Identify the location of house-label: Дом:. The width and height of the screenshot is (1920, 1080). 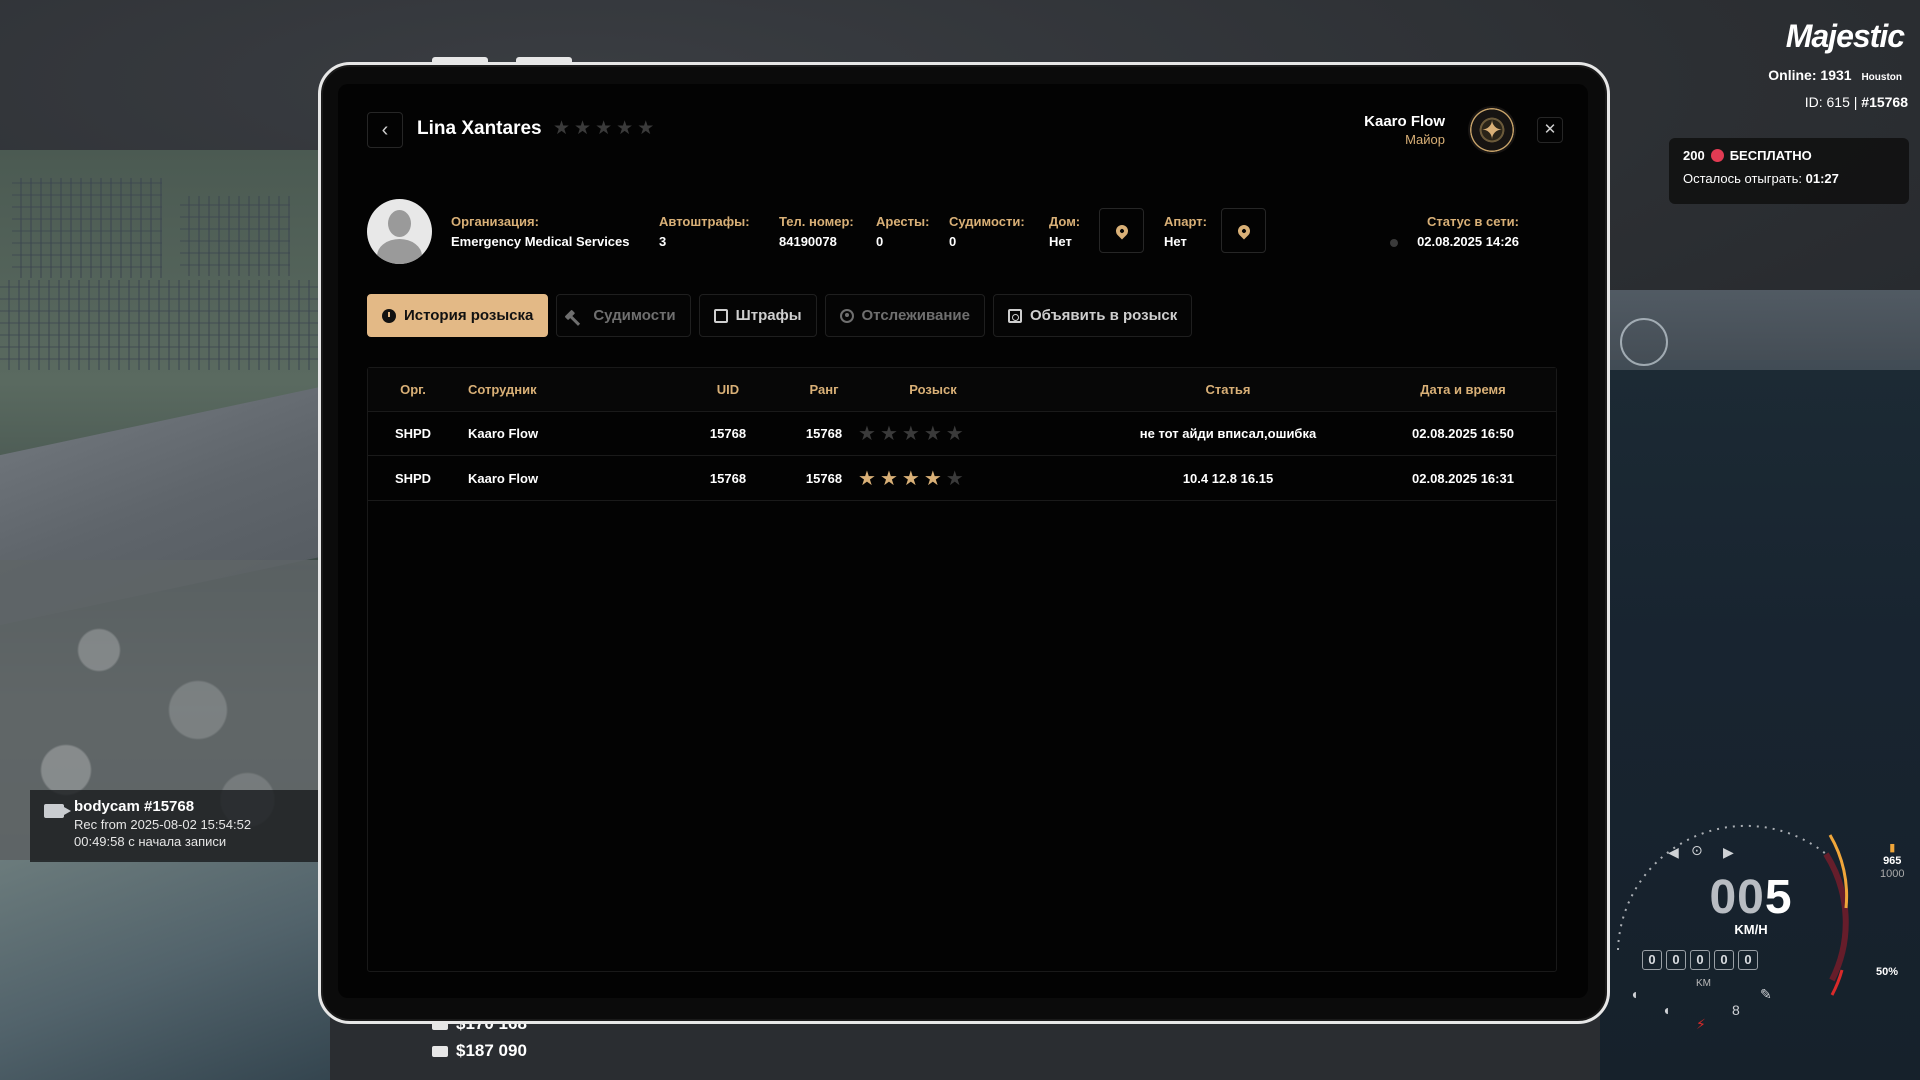
(1065, 221).